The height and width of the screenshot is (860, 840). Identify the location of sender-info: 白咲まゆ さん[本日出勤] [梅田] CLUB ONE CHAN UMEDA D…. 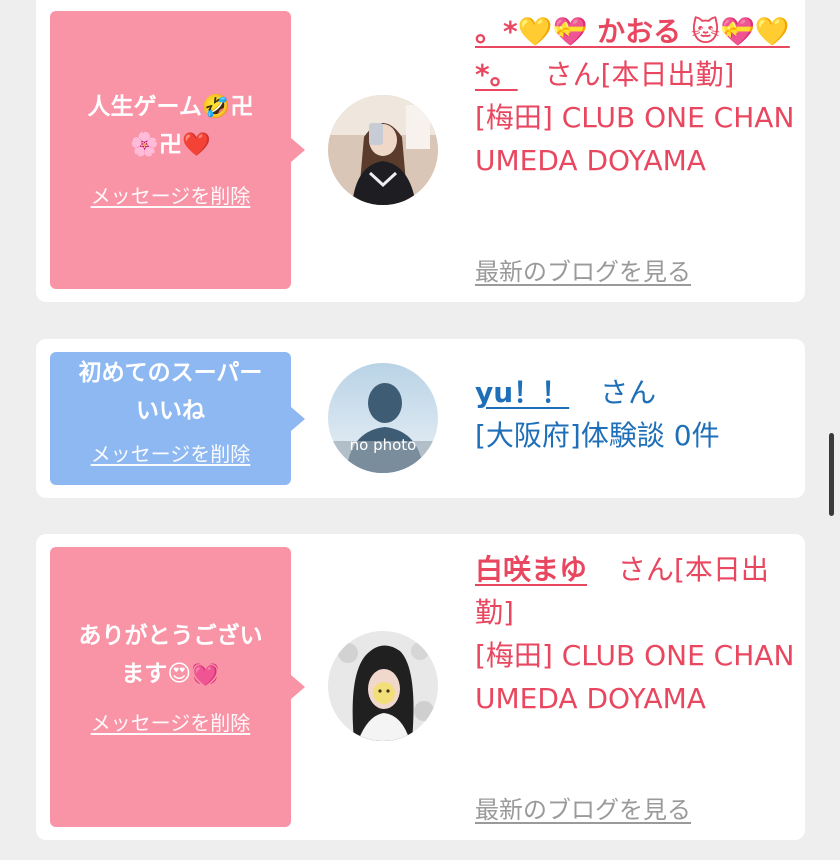
(635, 634).